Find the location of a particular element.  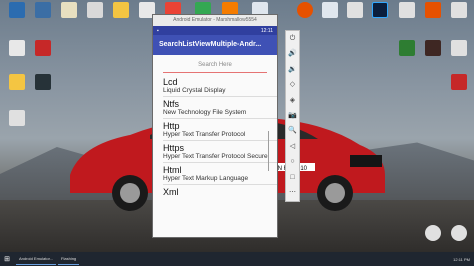

list-item: Ntfs New Technology File System is located at coordinates (220, 109).